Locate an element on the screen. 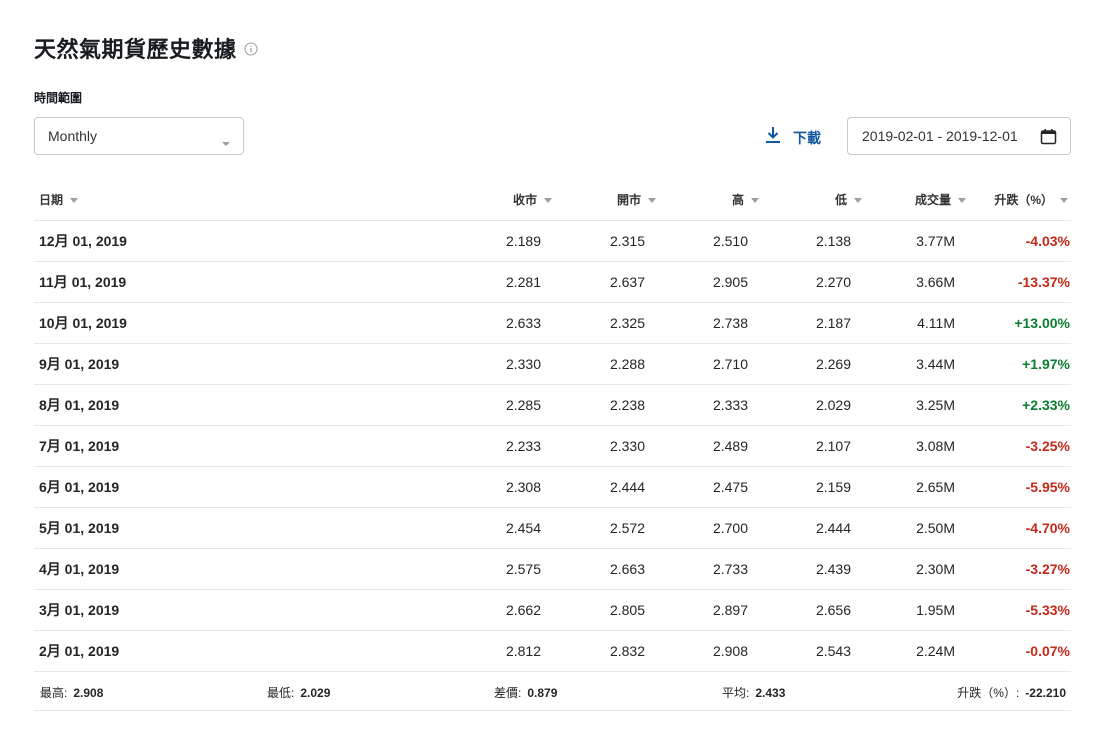 The image size is (1100, 729). change-cell: -4.70% is located at coordinates (1020, 528).